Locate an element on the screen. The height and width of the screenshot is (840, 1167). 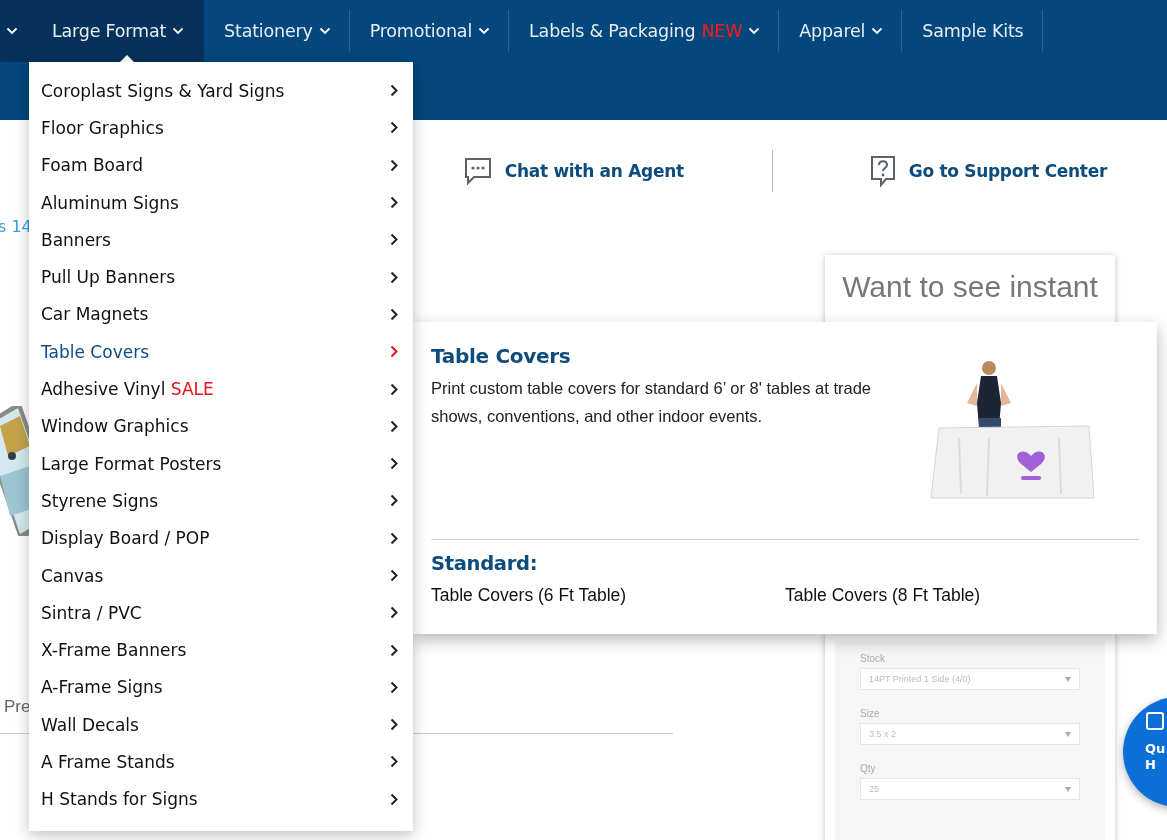
menu-item: Car Magnets is located at coordinates (221, 314).